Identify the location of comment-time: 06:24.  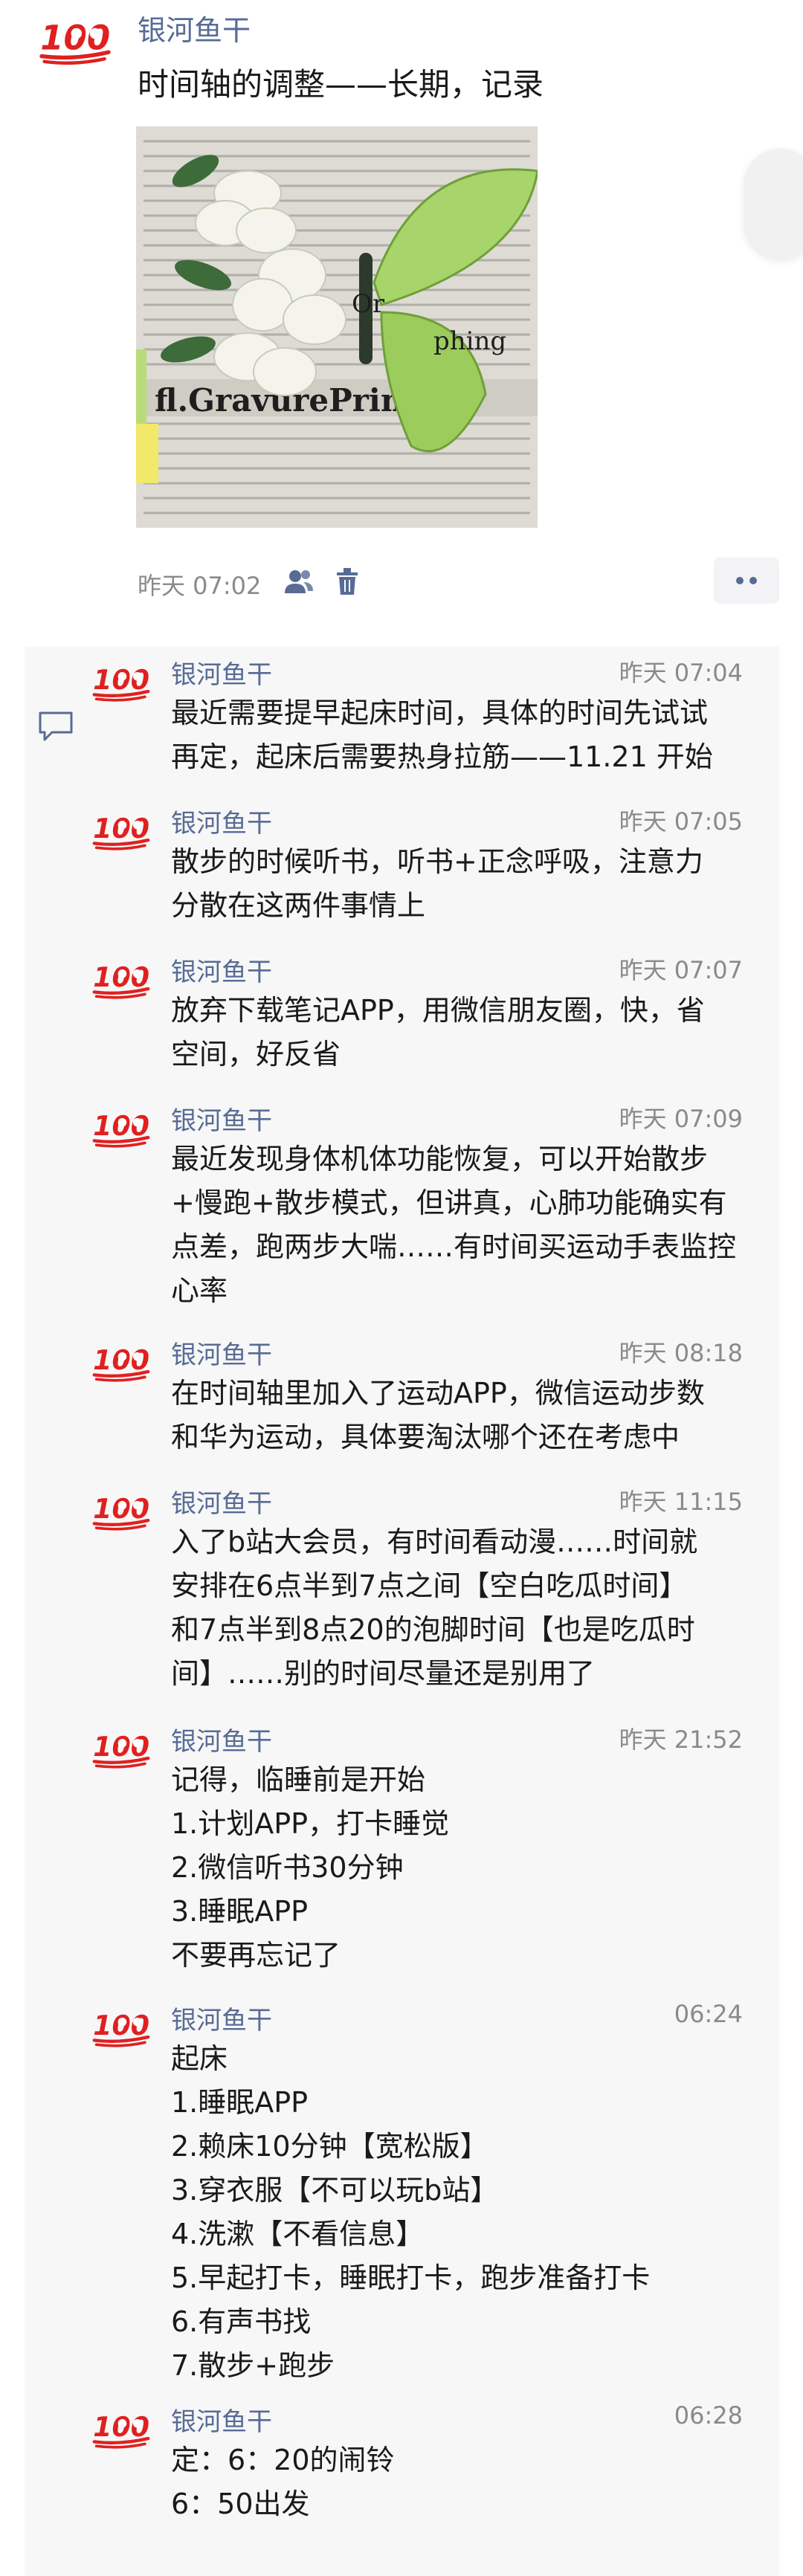
(708, 2014).